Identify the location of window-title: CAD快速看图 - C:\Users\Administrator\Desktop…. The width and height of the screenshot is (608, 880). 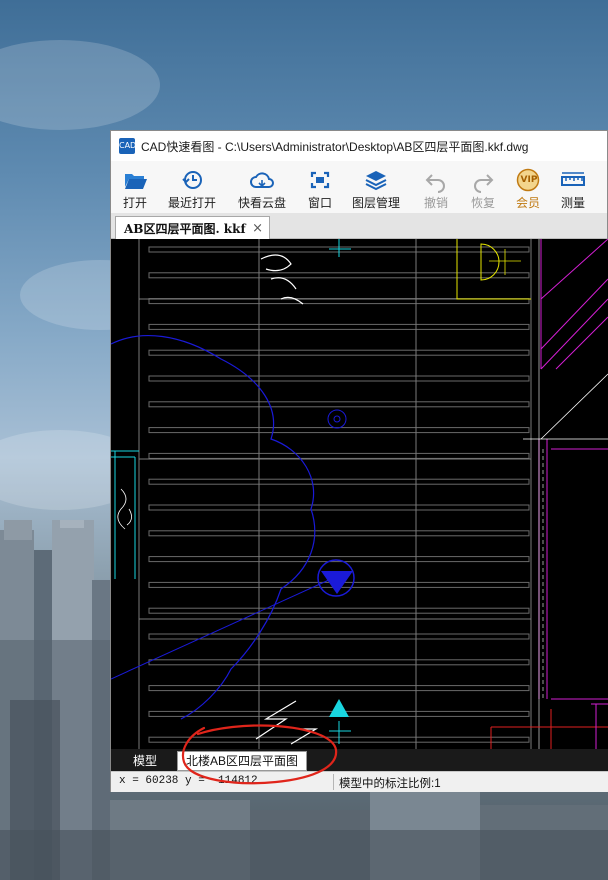
(335, 146).